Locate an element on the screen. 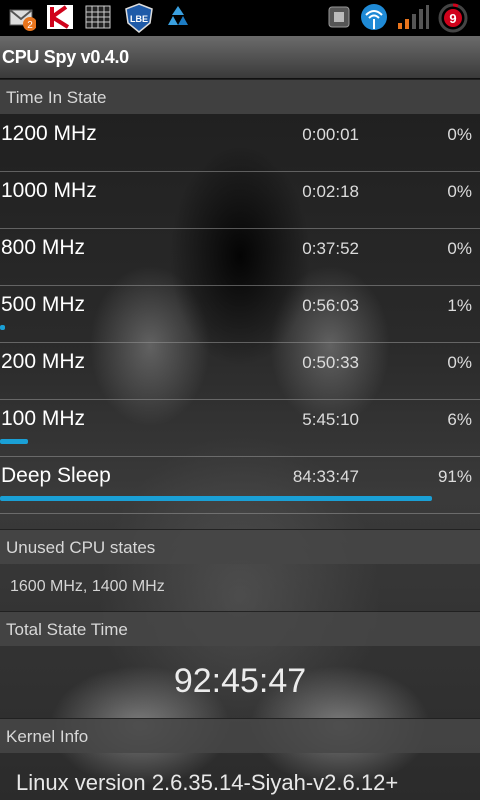 The image size is (480, 800). status-bar: 2 LBE 9 is located at coordinates (240, 18).